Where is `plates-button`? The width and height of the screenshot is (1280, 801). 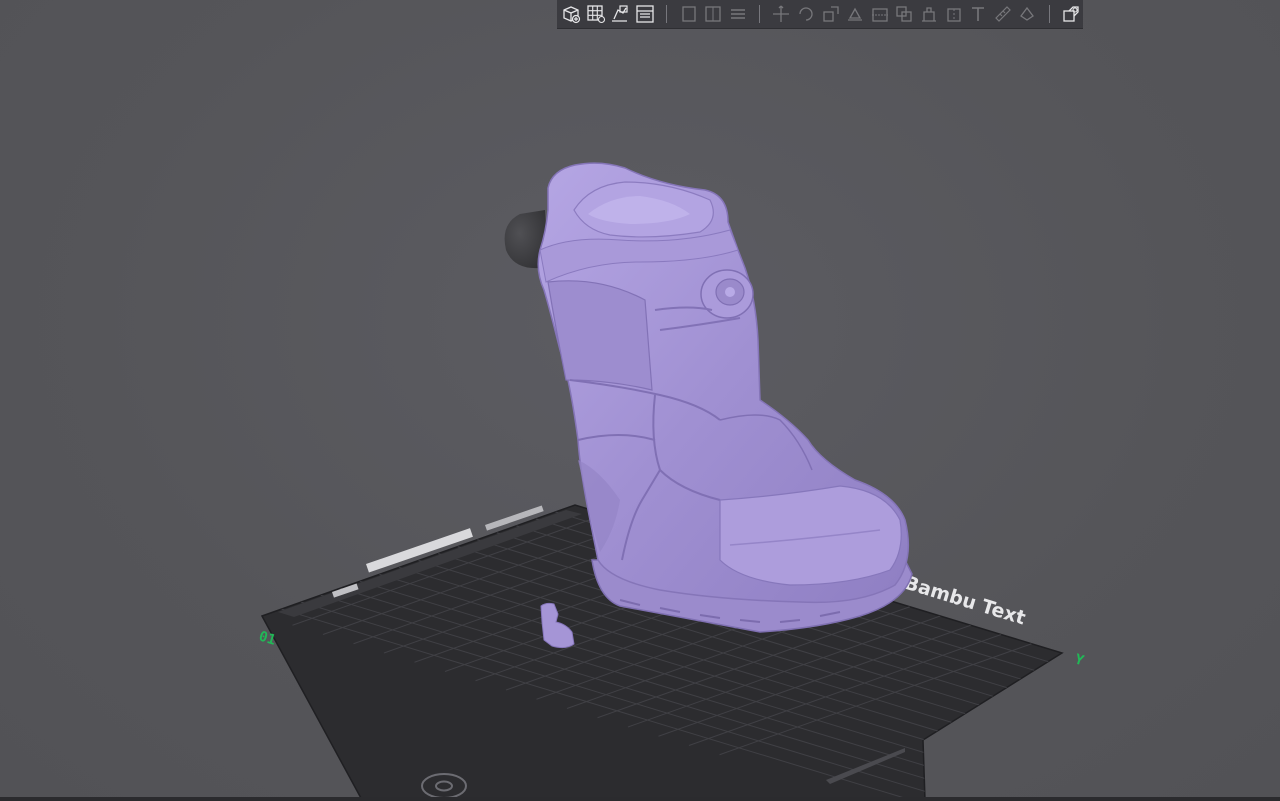
plates-button is located at coordinates (645, 14).